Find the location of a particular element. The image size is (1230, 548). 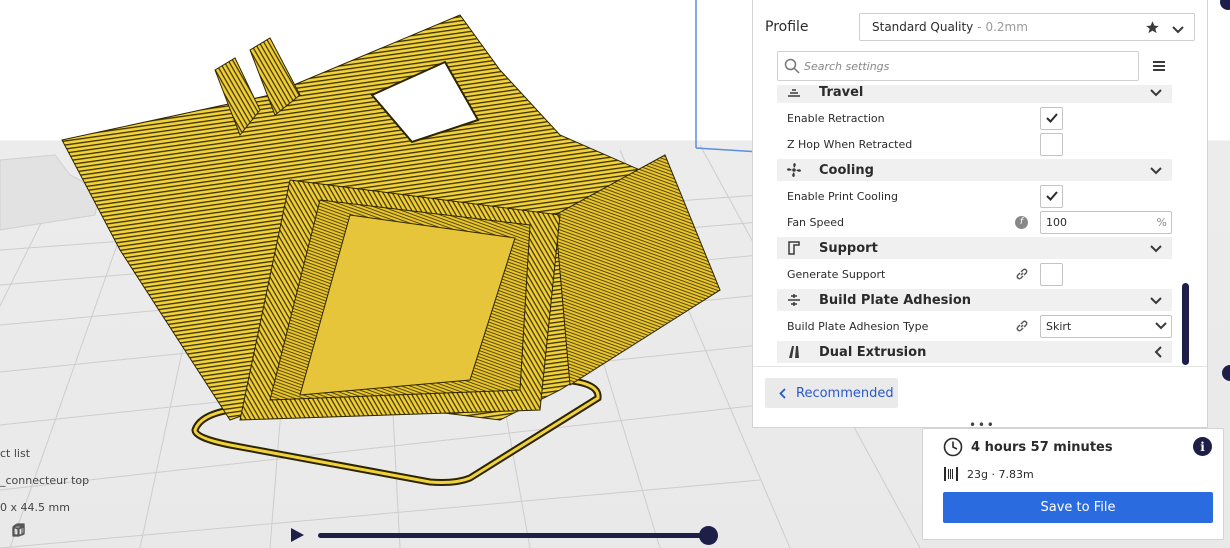

layer-slider-handle is located at coordinates (708, 535).